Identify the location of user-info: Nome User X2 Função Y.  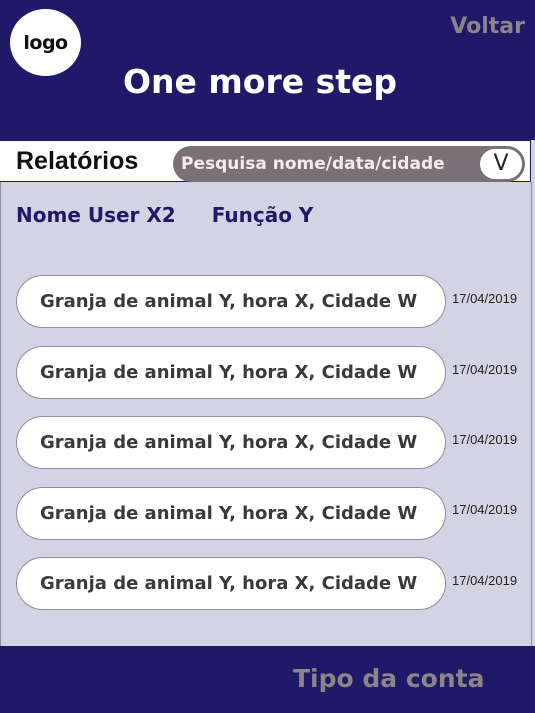
(164, 215).